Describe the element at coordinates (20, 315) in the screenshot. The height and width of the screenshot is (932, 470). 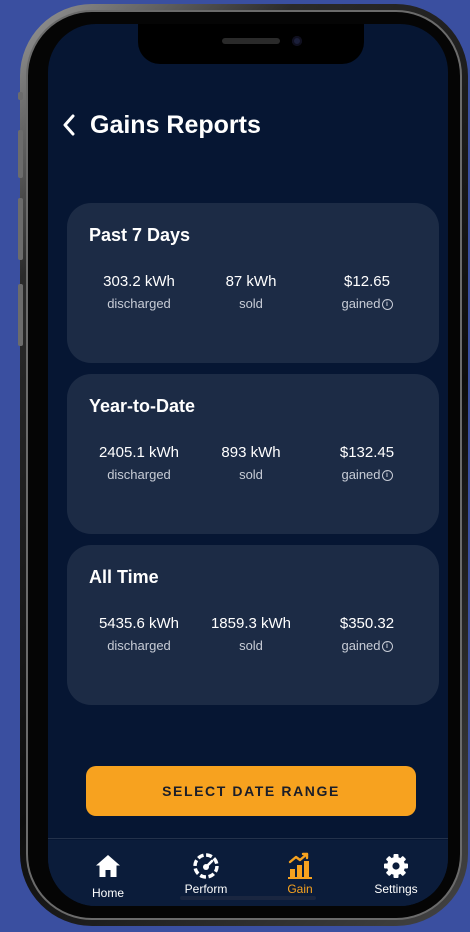
I see `side-button` at that location.